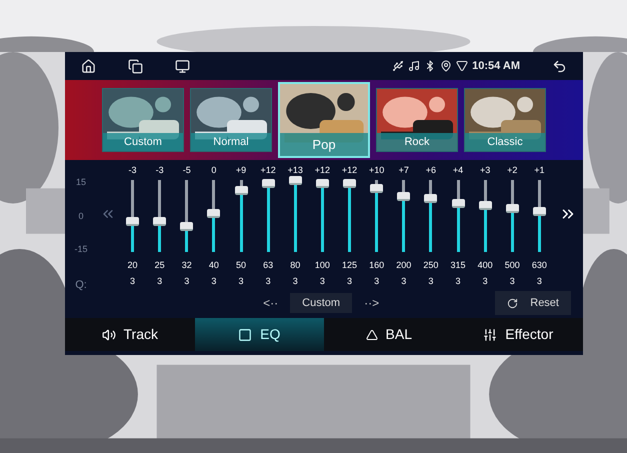  Describe the element at coordinates (231, 141) in the screenshot. I see `preset-label: Normal` at that location.